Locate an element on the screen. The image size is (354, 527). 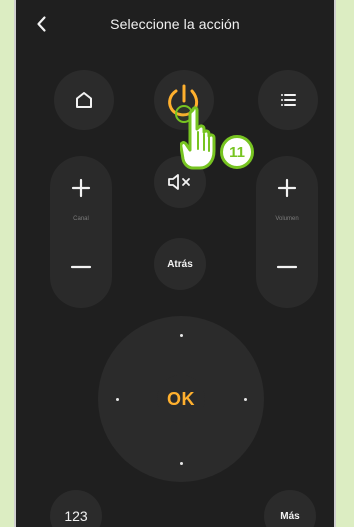
step-number-badge: 11 is located at coordinates (237, 152).